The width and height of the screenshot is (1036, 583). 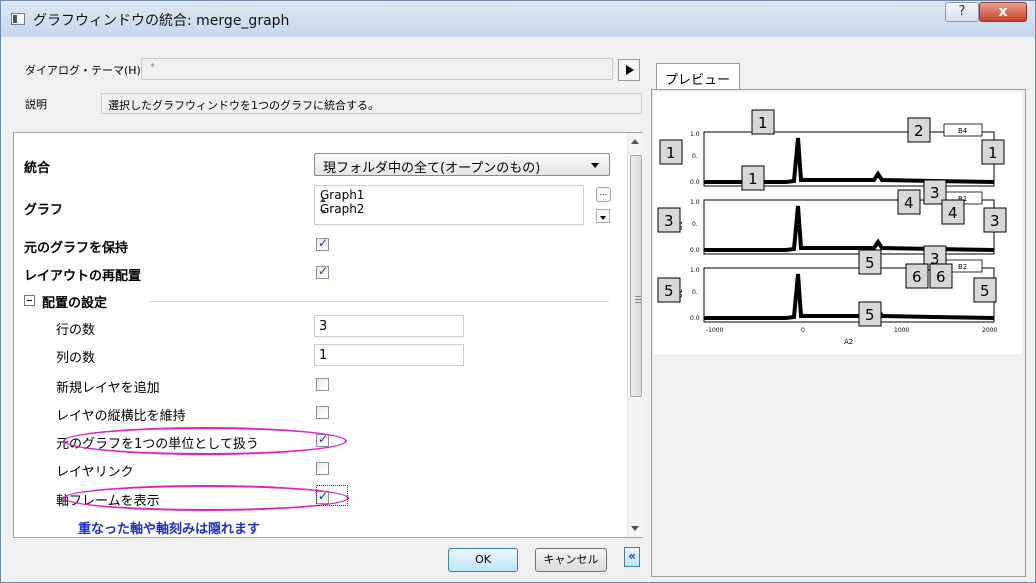 What do you see at coordinates (901, 330) in the screenshot?
I see `tick-label: 1000` at bounding box center [901, 330].